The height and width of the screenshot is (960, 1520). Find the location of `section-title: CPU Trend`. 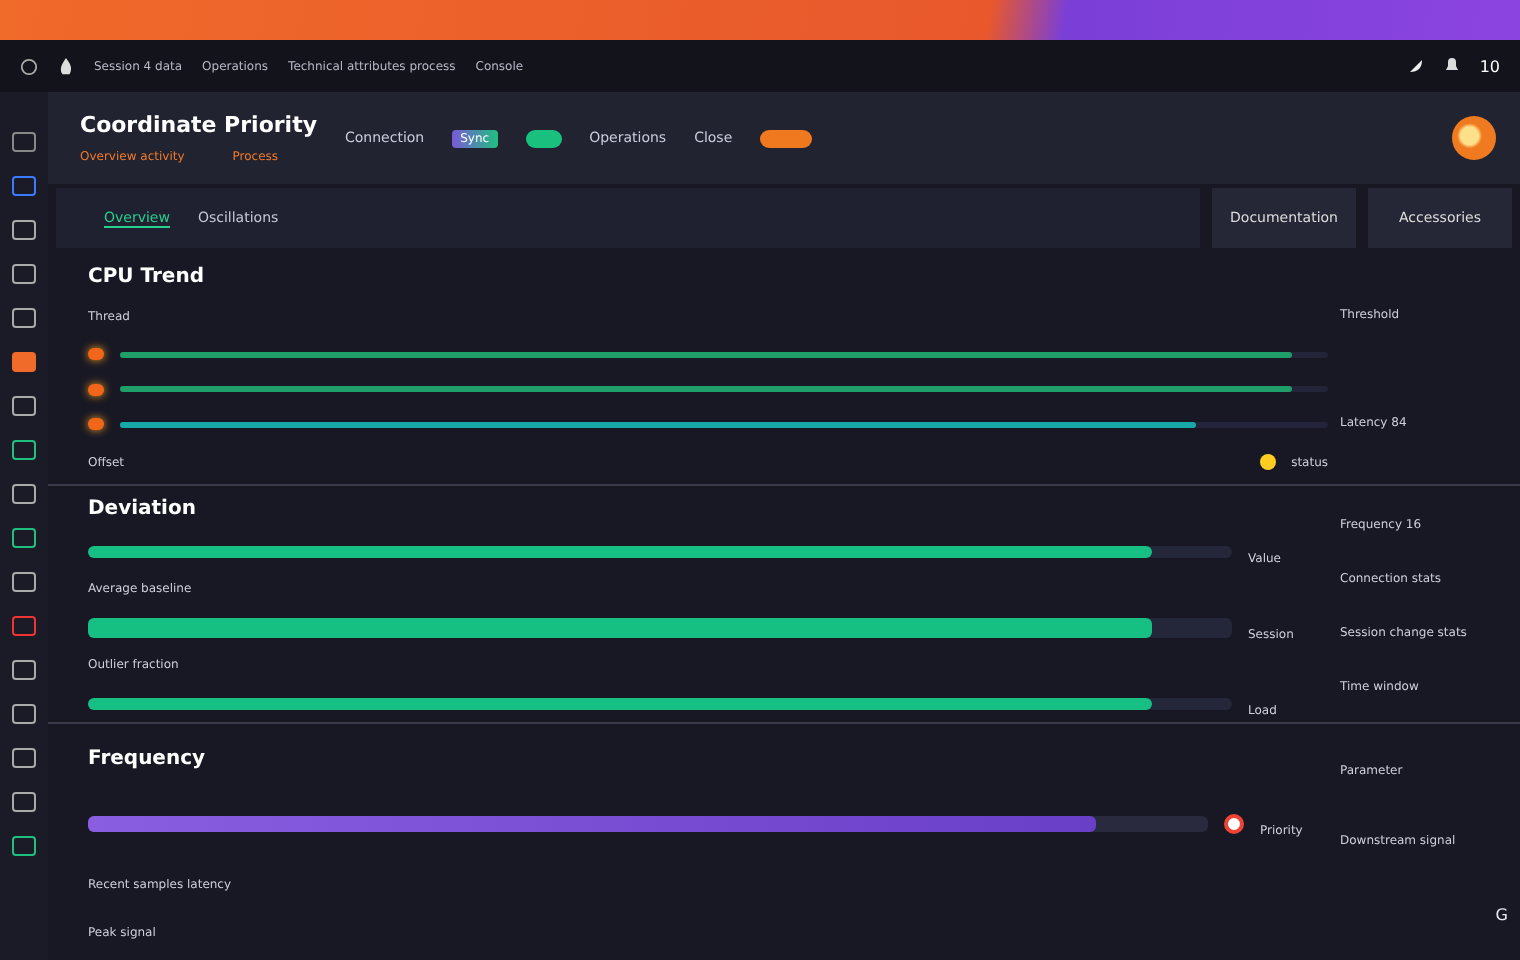

section-title: CPU Trend is located at coordinates (147, 276).